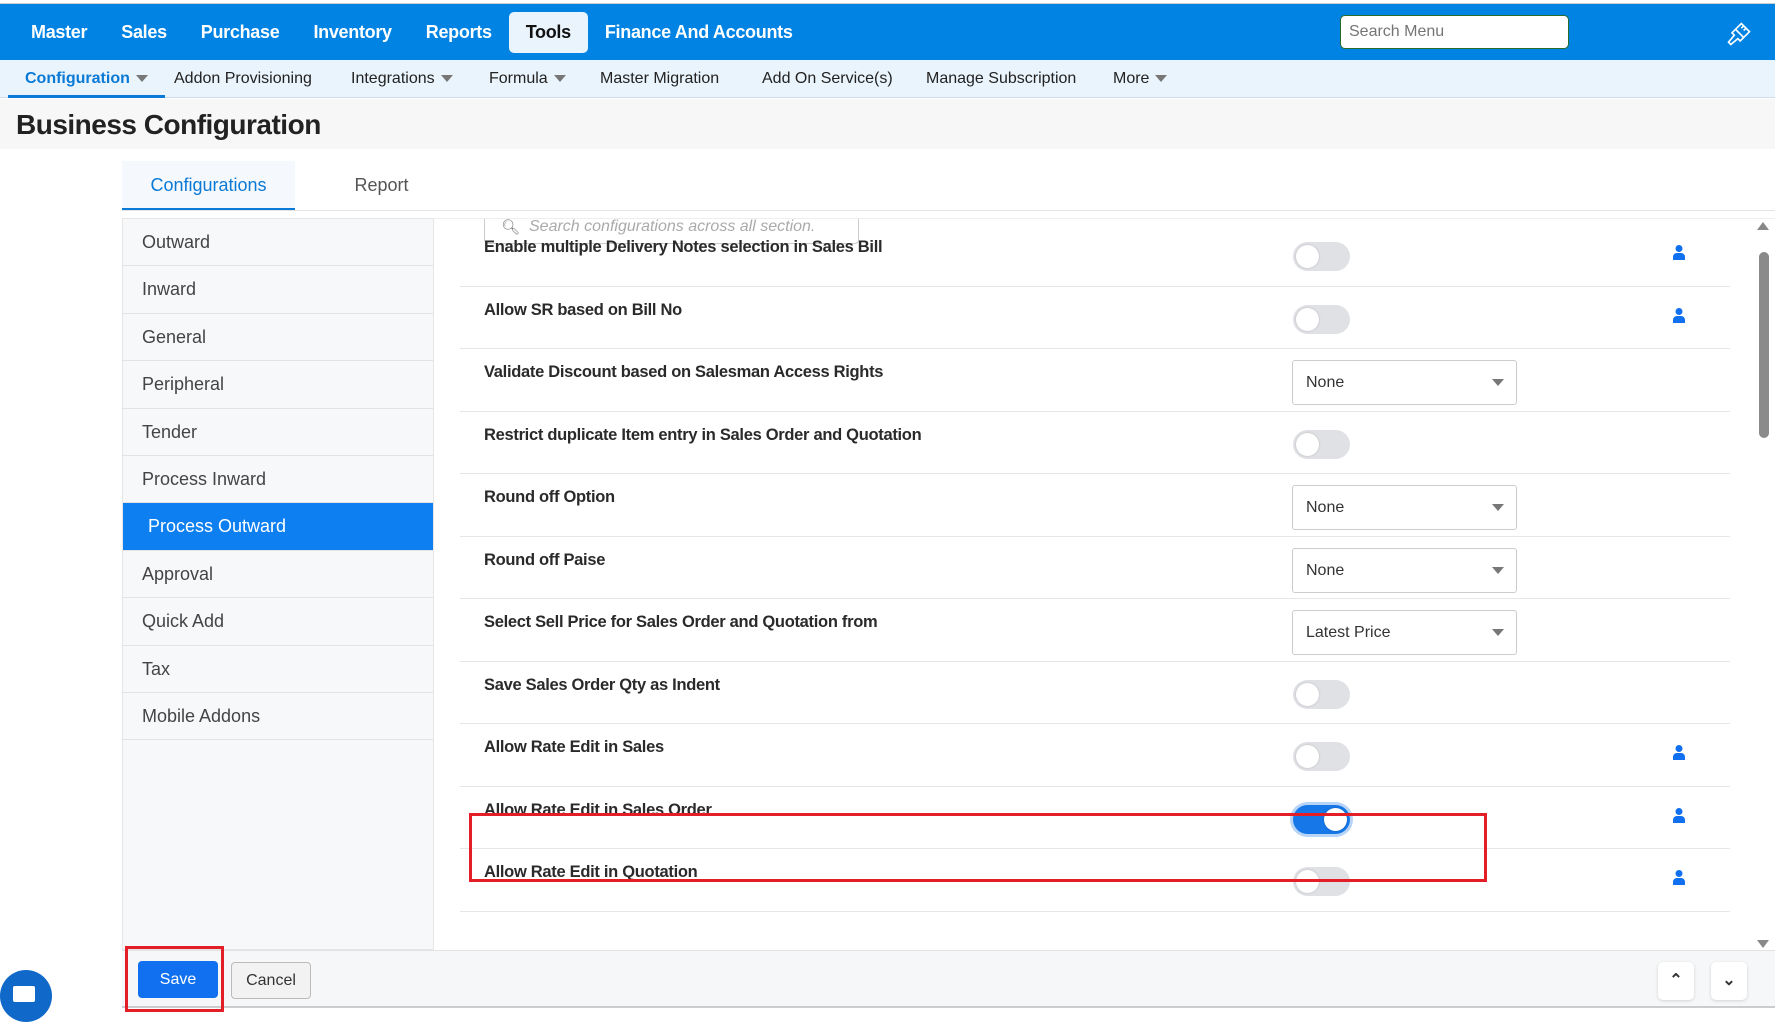 The width and height of the screenshot is (1775, 1022). Describe the element at coordinates (699, 32) in the screenshot. I see `menu-finance-and-accounts: Finance And Accounts` at that location.